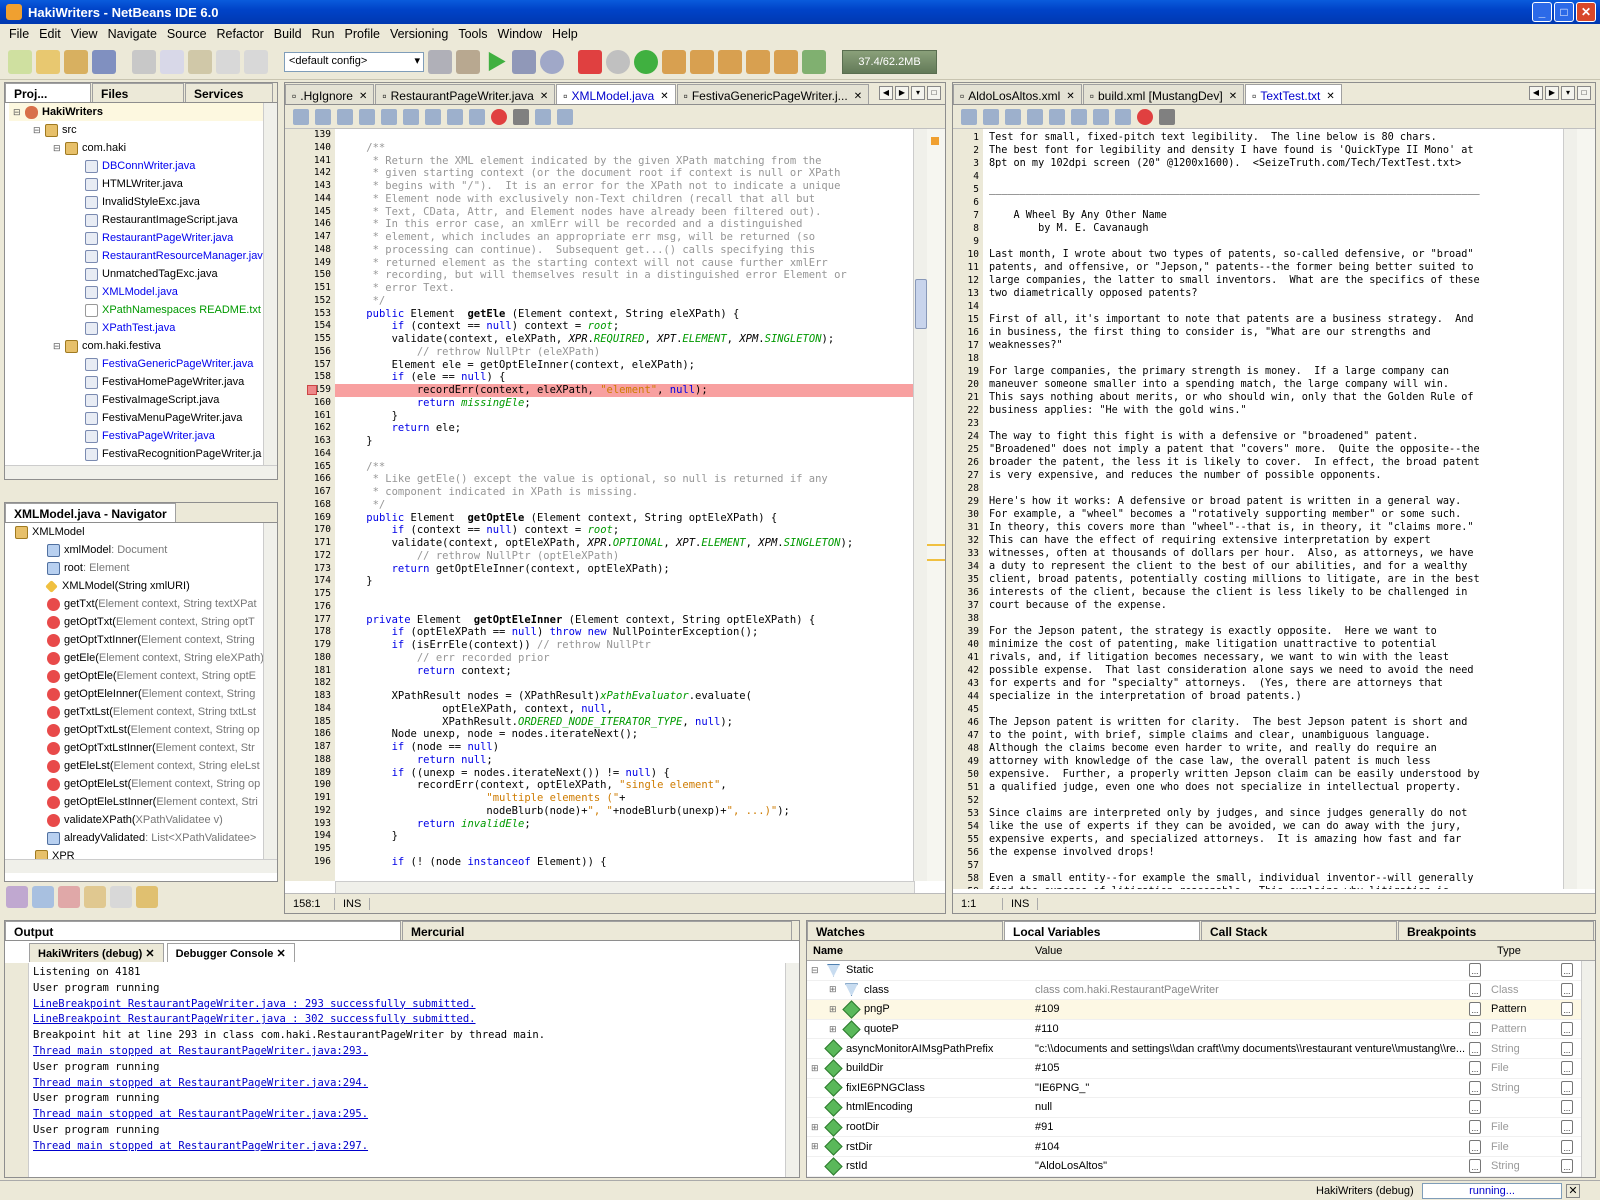 The height and width of the screenshot is (1200, 1600). I want to click on step-into-icon, so click(730, 61).